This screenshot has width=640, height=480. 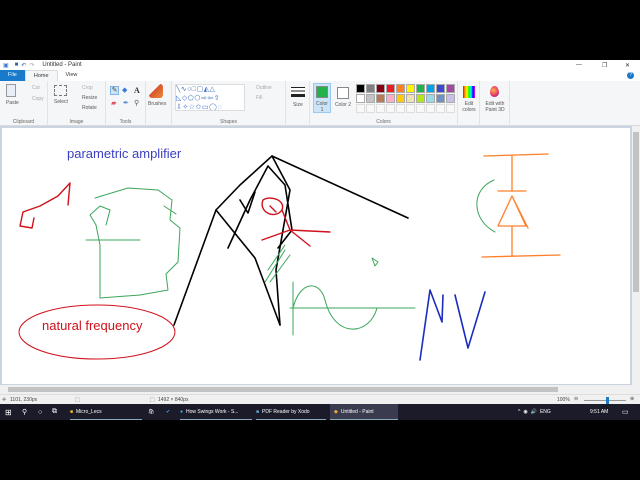 I want to click on horizontal-scrollbar, so click(x=316, y=389).